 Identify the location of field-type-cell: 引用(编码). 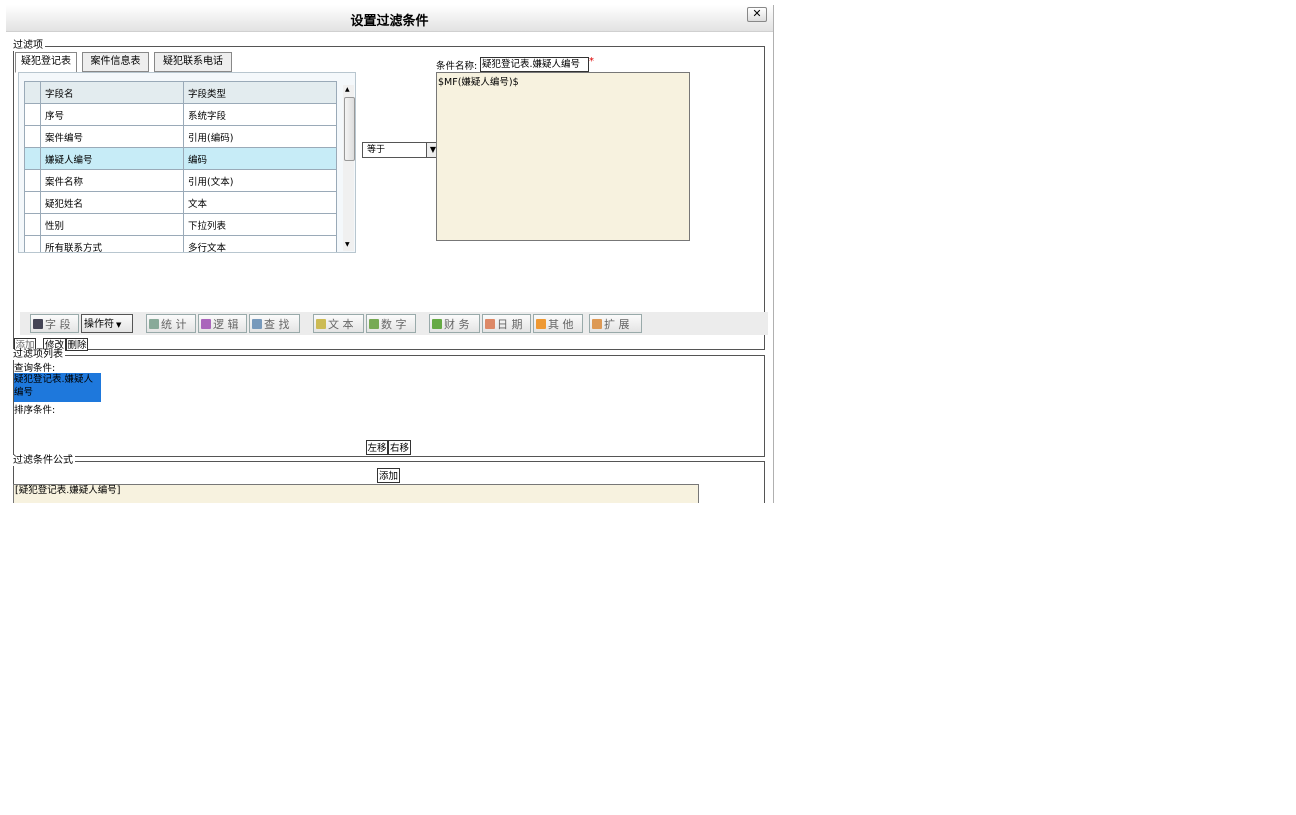
(260, 136).